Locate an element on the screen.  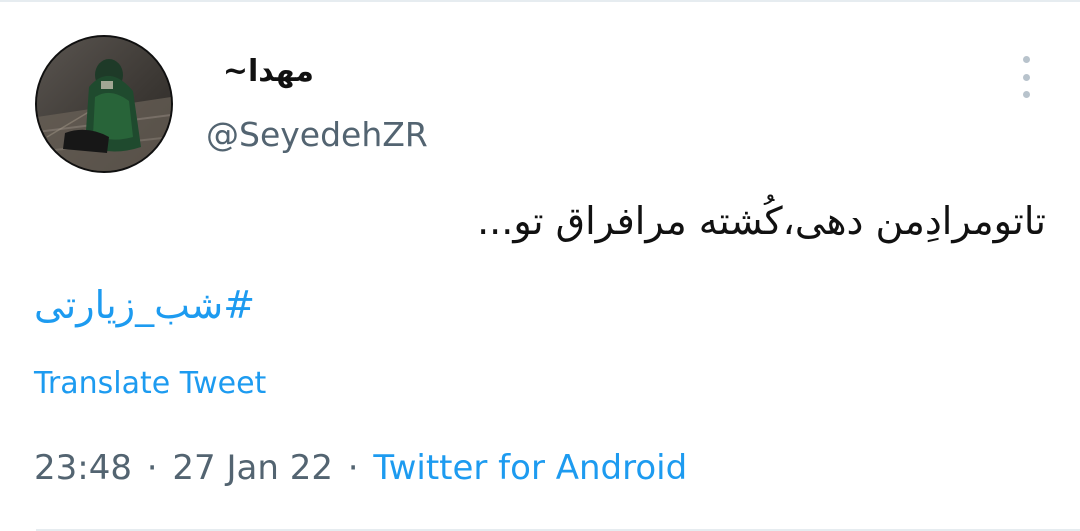
avatar is located at coordinates (104, 104).